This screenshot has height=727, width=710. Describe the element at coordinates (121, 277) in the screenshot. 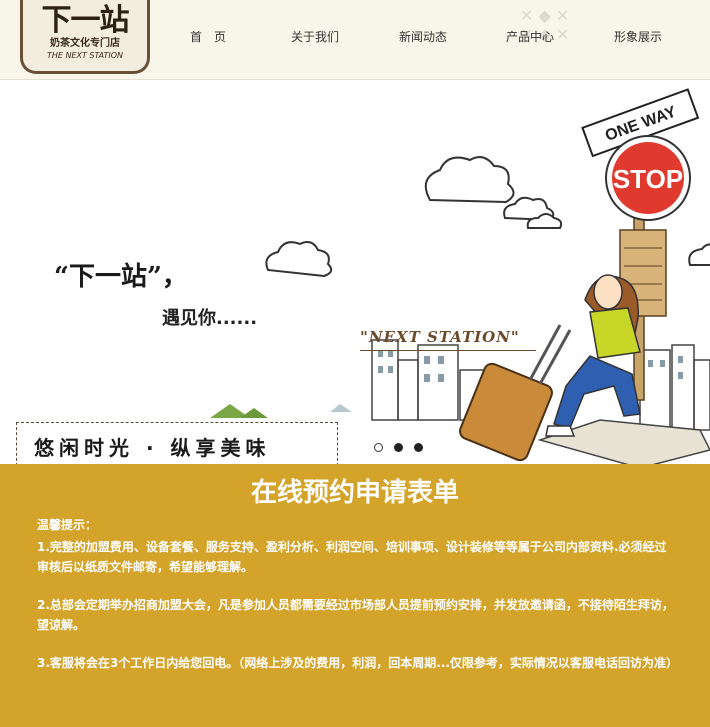

I see `banner-headline: “下一站”，` at that location.